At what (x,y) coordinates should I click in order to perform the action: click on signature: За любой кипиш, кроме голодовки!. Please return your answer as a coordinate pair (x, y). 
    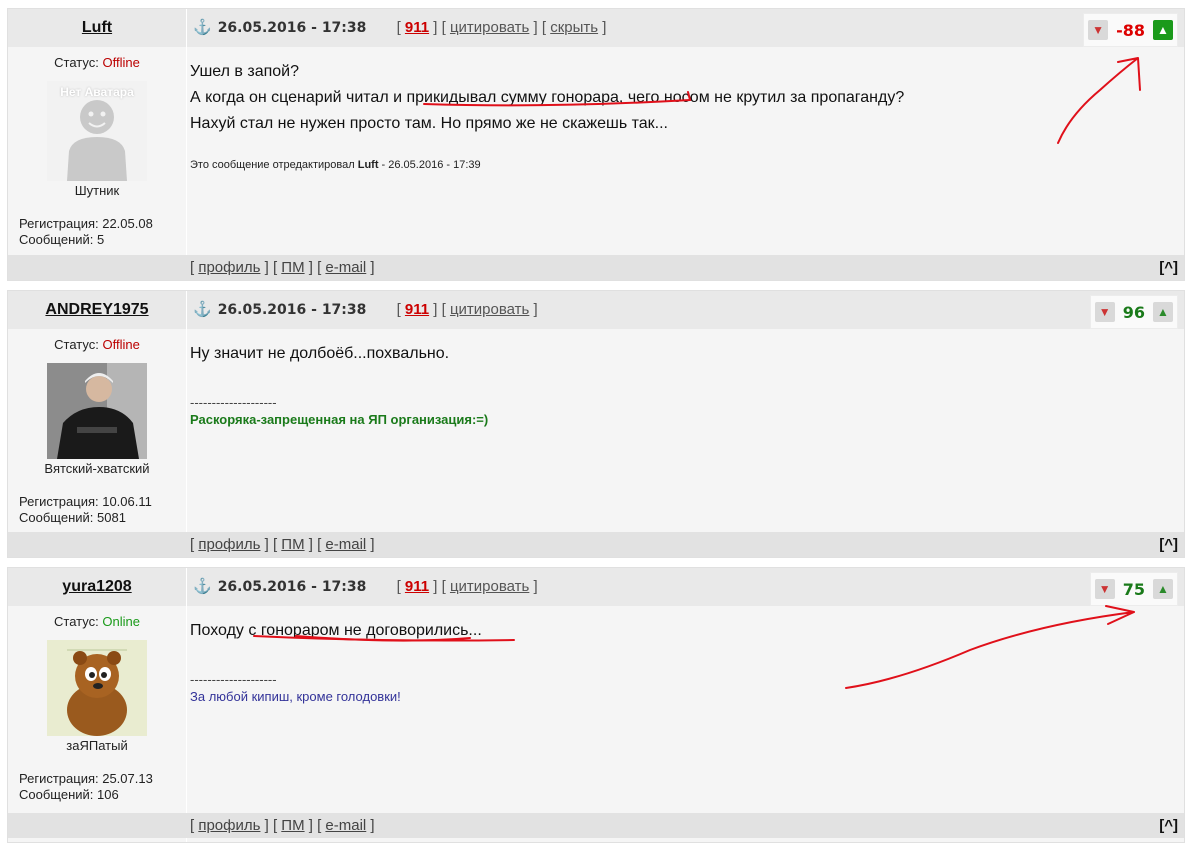
    Looking at the image, I should click on (295, 696).